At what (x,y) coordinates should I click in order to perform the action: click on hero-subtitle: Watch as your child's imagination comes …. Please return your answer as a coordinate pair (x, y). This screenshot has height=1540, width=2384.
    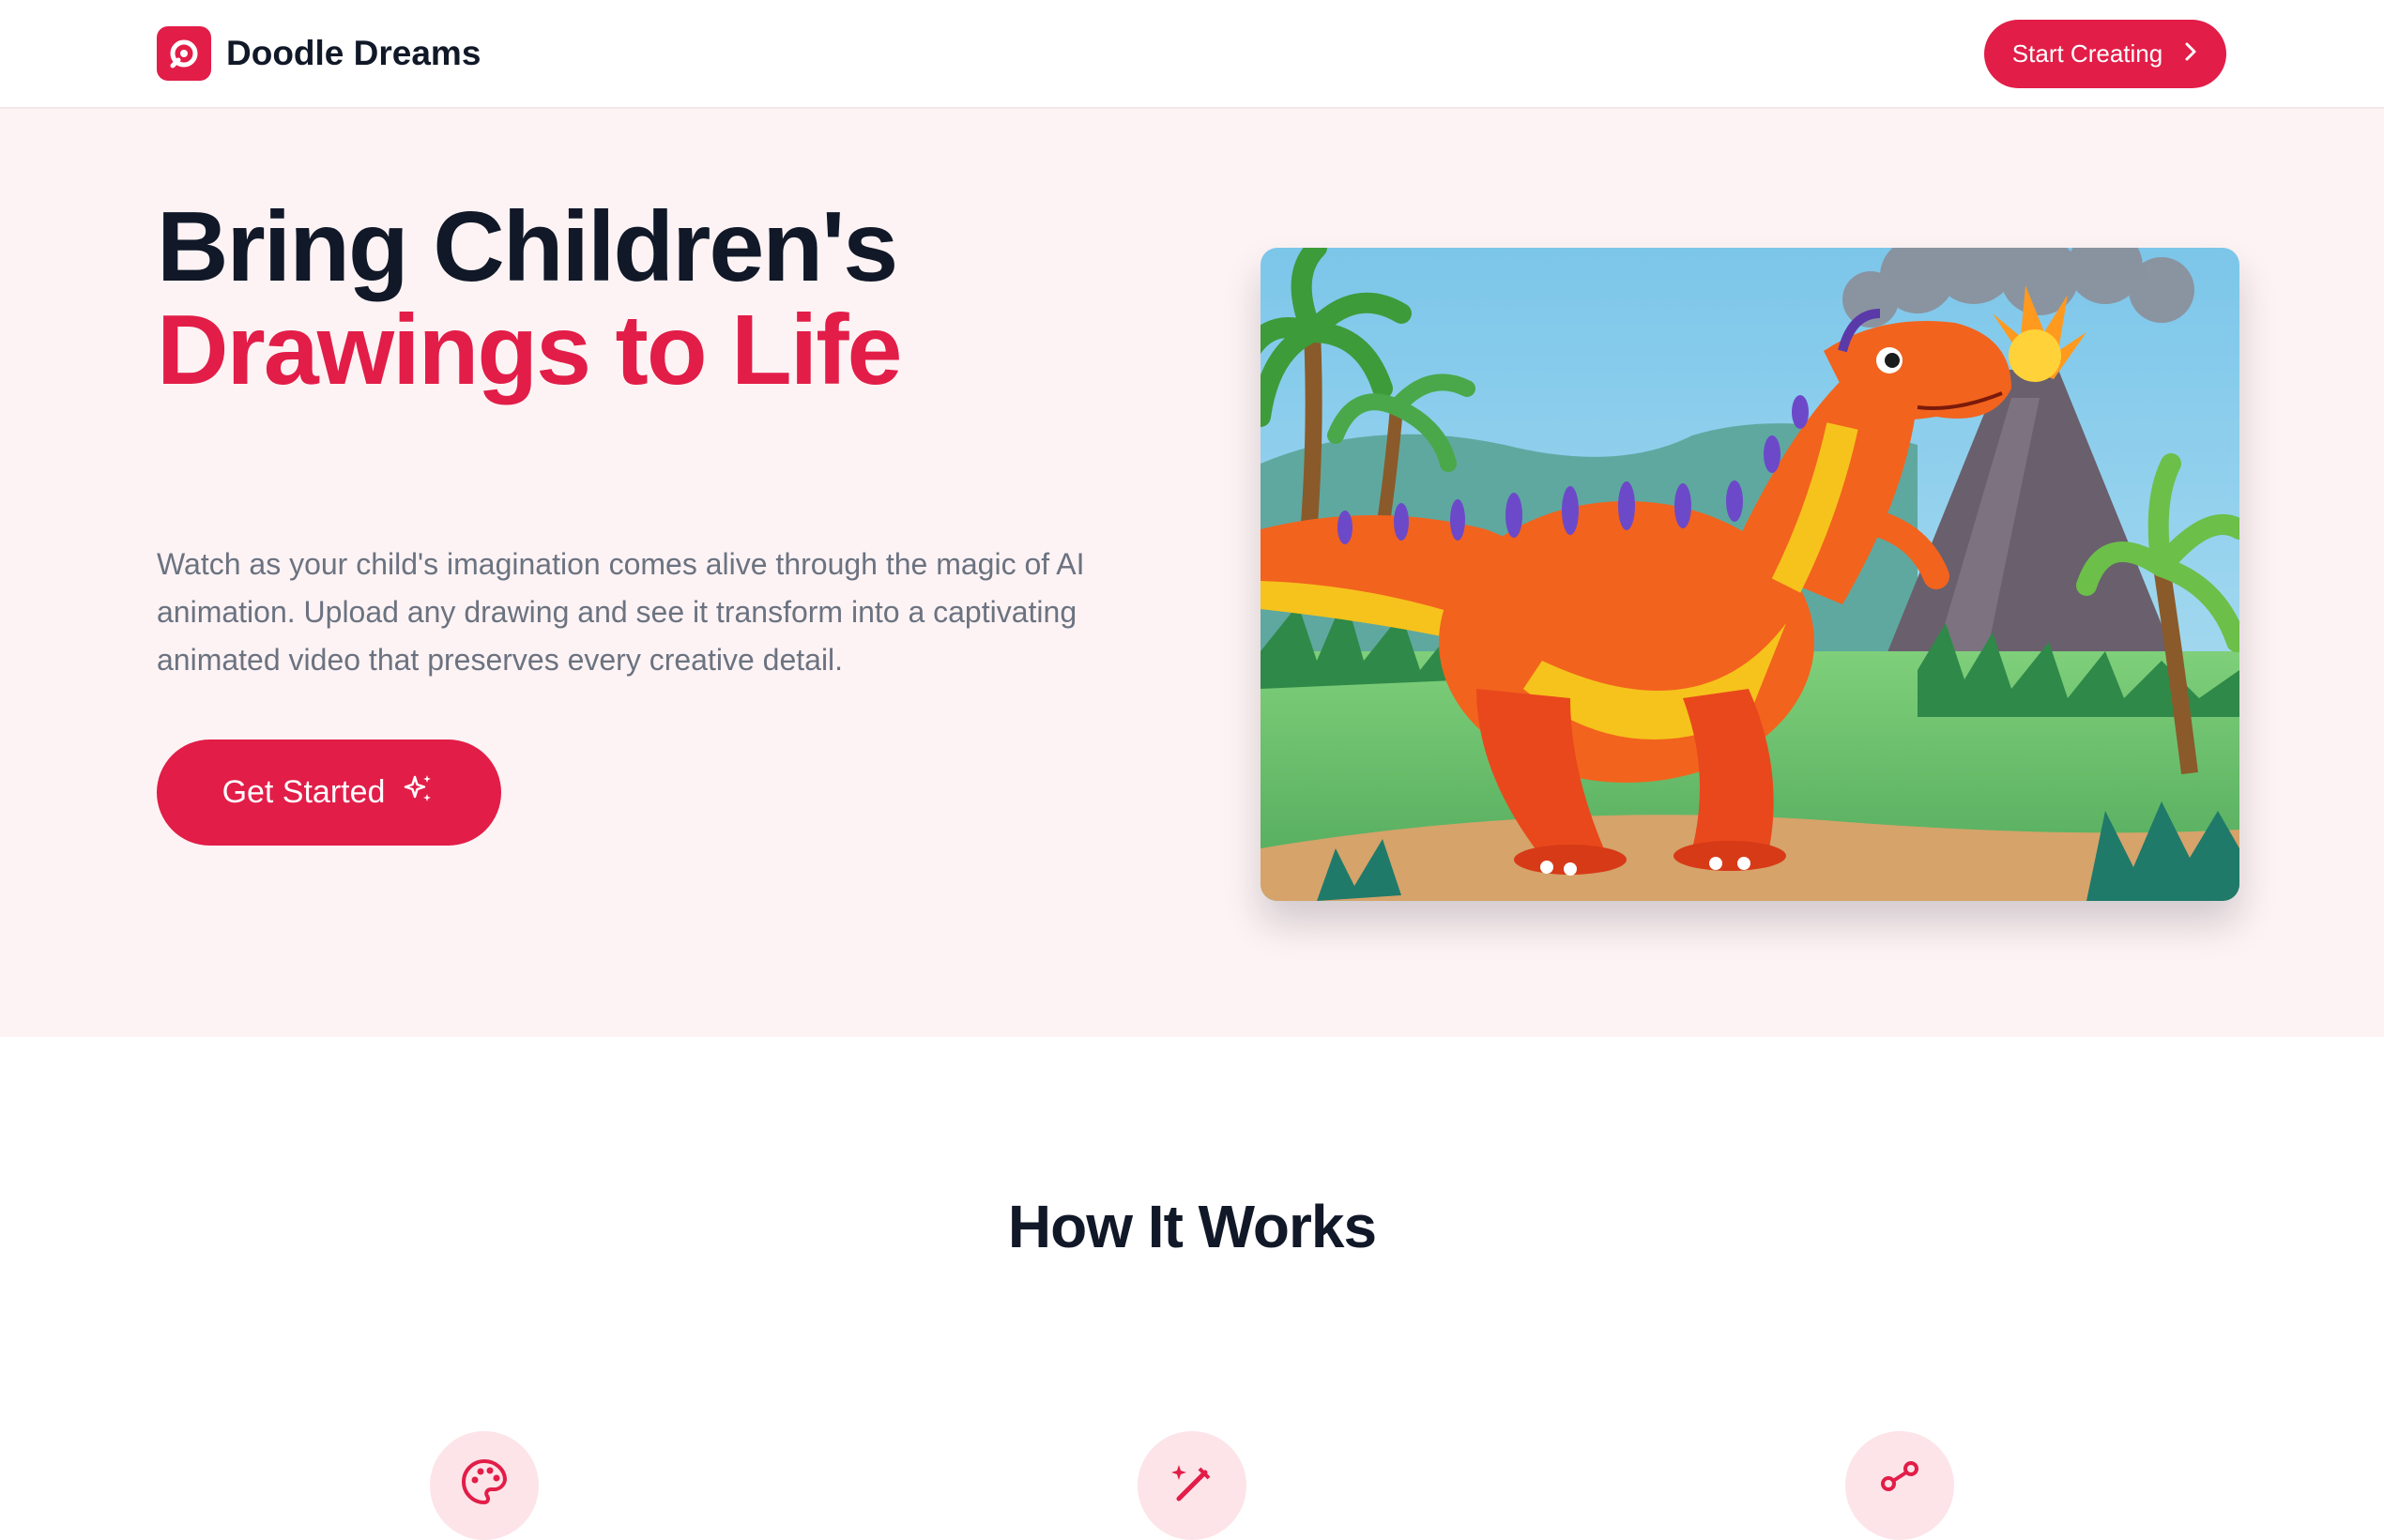
    Looking at the image, I should click on (621, 612).